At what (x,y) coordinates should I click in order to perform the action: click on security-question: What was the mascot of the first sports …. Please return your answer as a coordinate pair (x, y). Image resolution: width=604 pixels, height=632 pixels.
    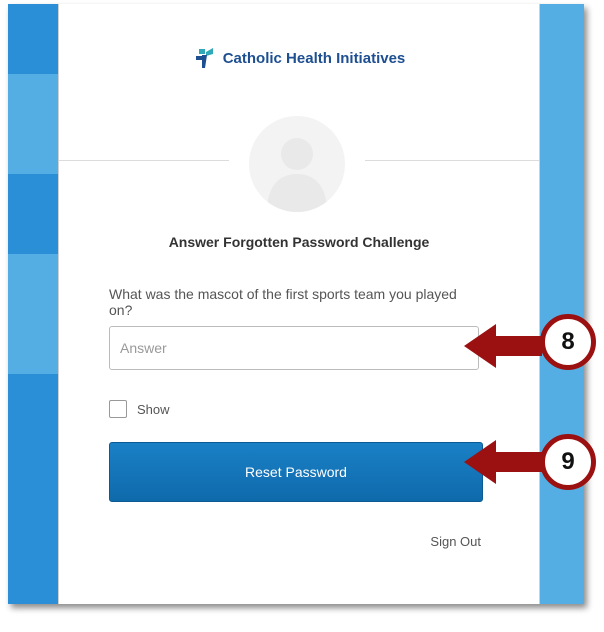
    Looking at the image, I should click on (283, 302).